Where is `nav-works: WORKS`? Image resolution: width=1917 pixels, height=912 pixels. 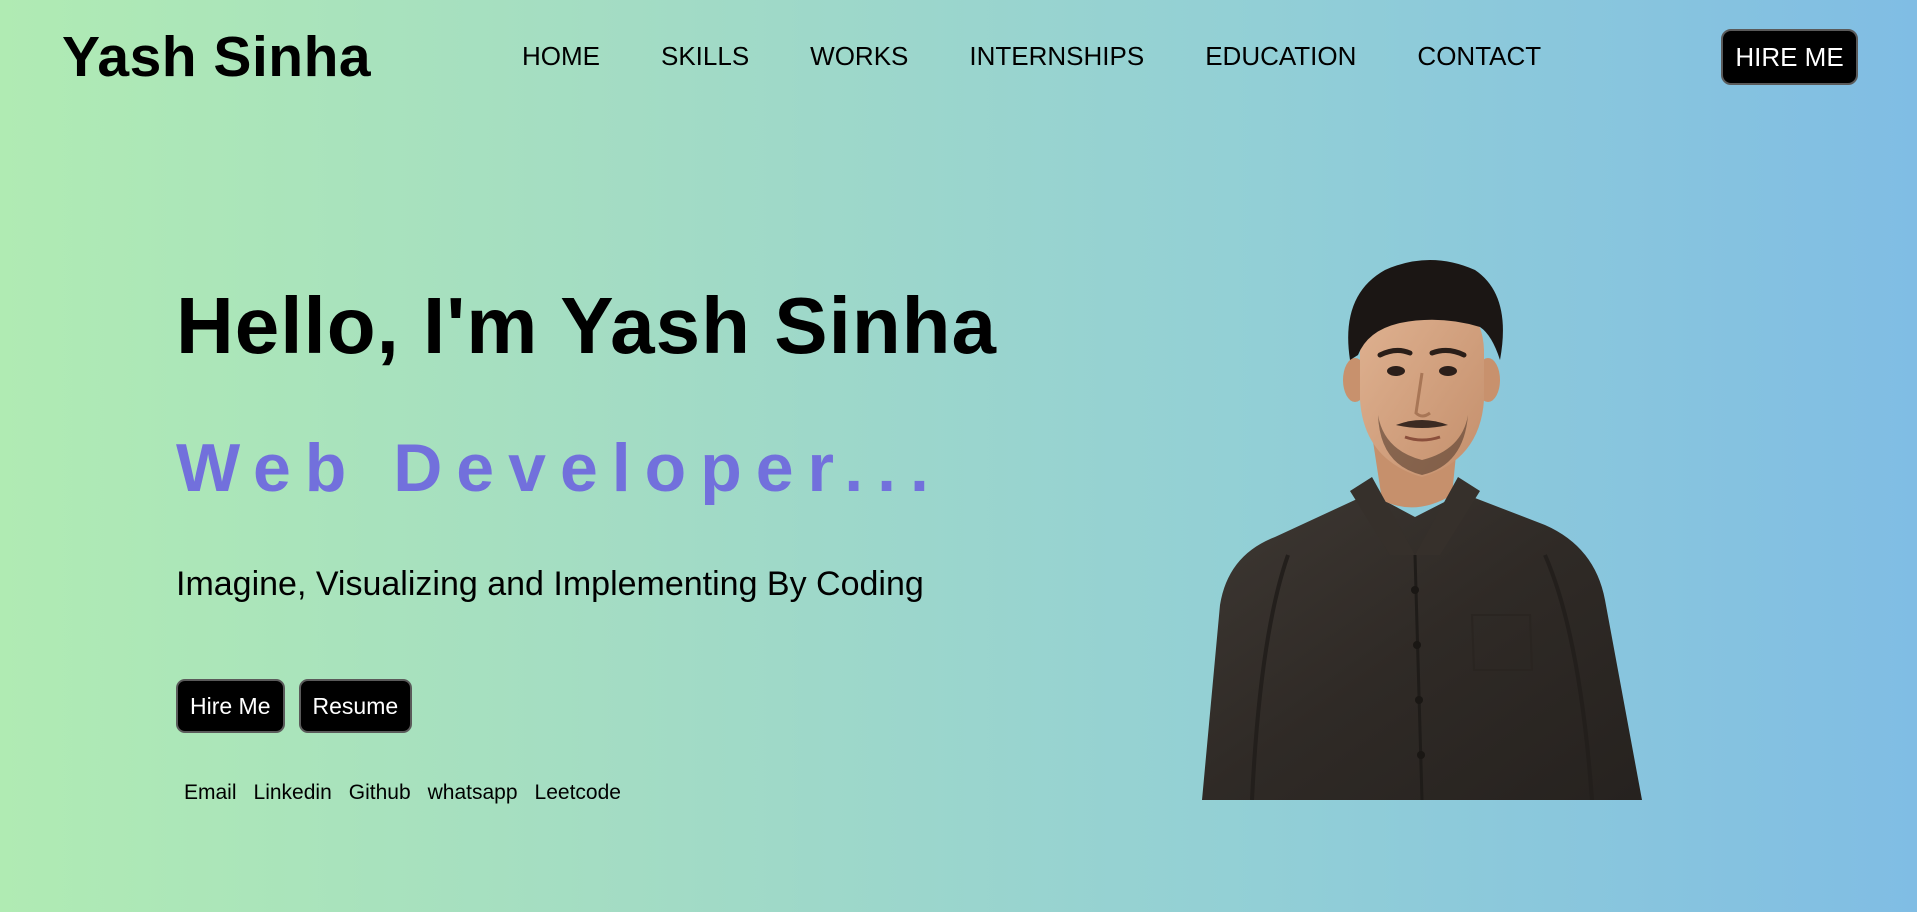 nav-works: WORKS is located at coordinates (859, 56).